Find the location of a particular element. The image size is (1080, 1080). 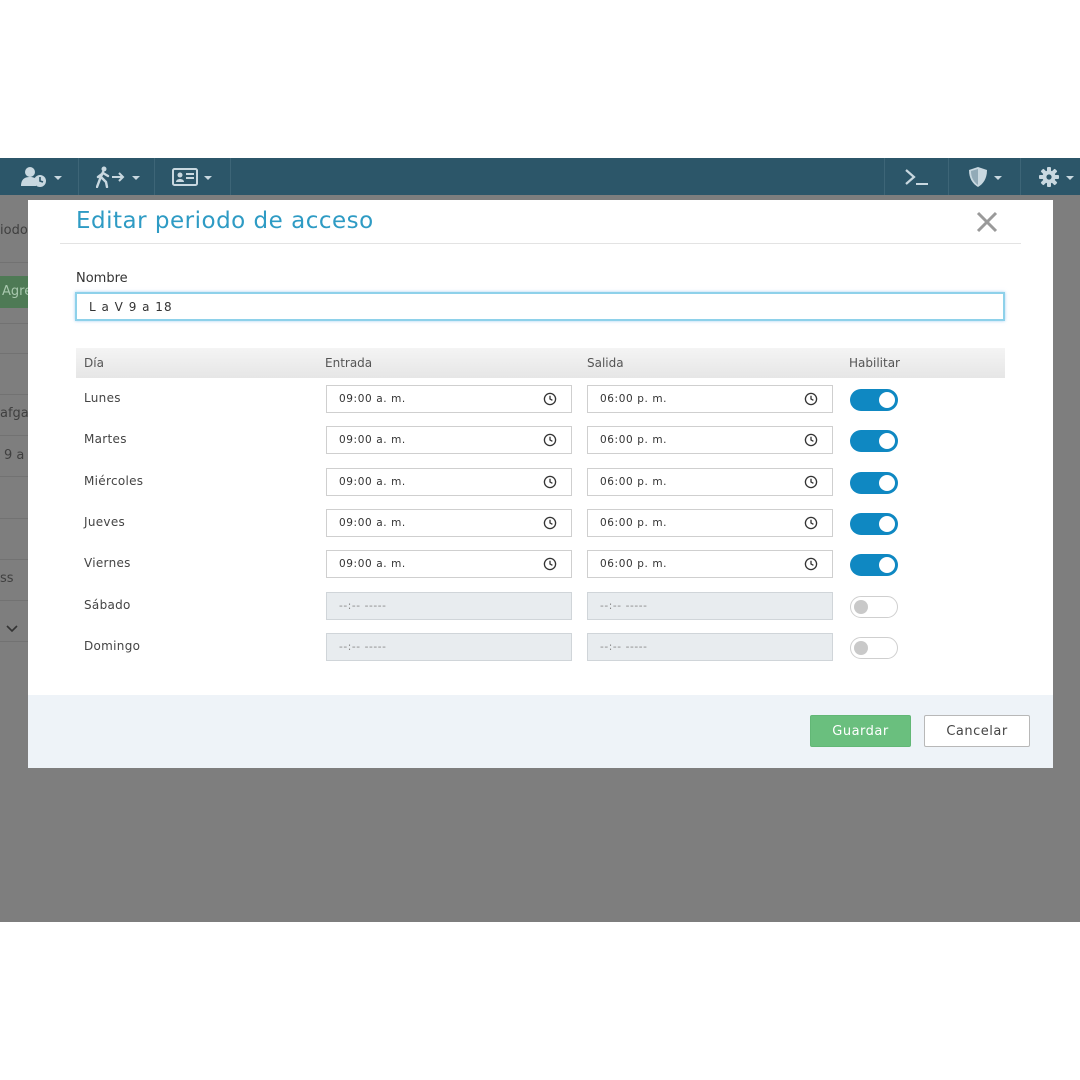

name-input is located at coordinates (540, 306).